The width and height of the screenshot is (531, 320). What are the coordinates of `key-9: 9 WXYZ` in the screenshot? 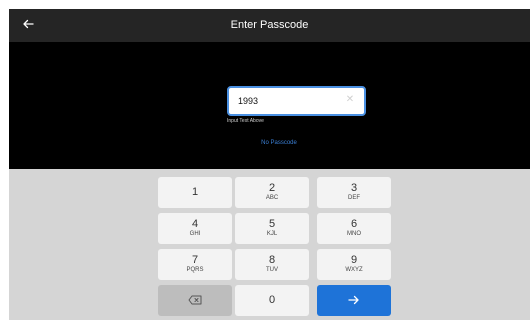 It's located at (354, 264).